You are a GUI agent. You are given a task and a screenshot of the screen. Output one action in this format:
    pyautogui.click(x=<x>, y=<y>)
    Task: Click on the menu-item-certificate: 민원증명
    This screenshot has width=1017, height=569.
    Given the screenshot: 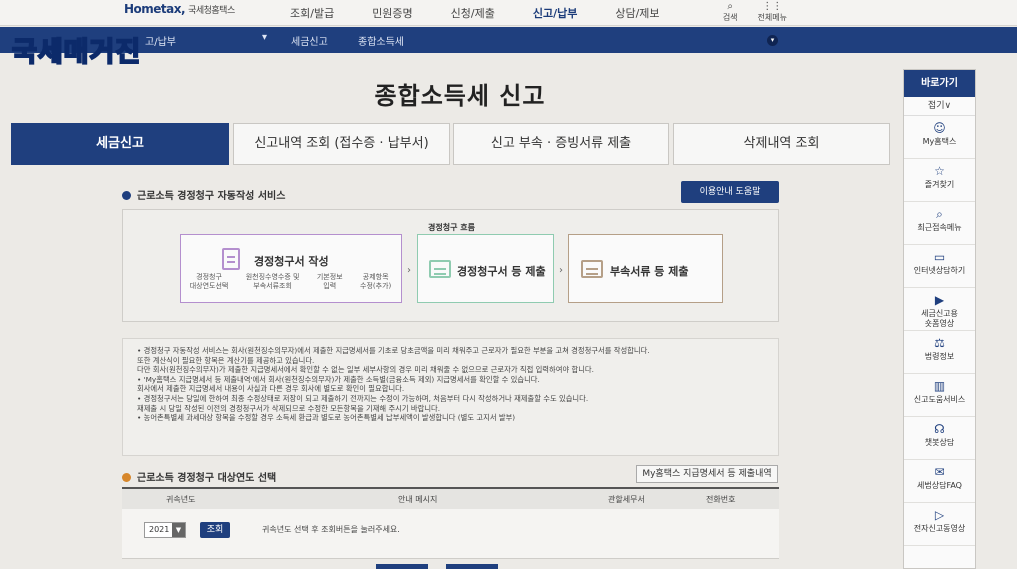 What is the action you would take?
    pyautogui.click(x=392, y=13)
    